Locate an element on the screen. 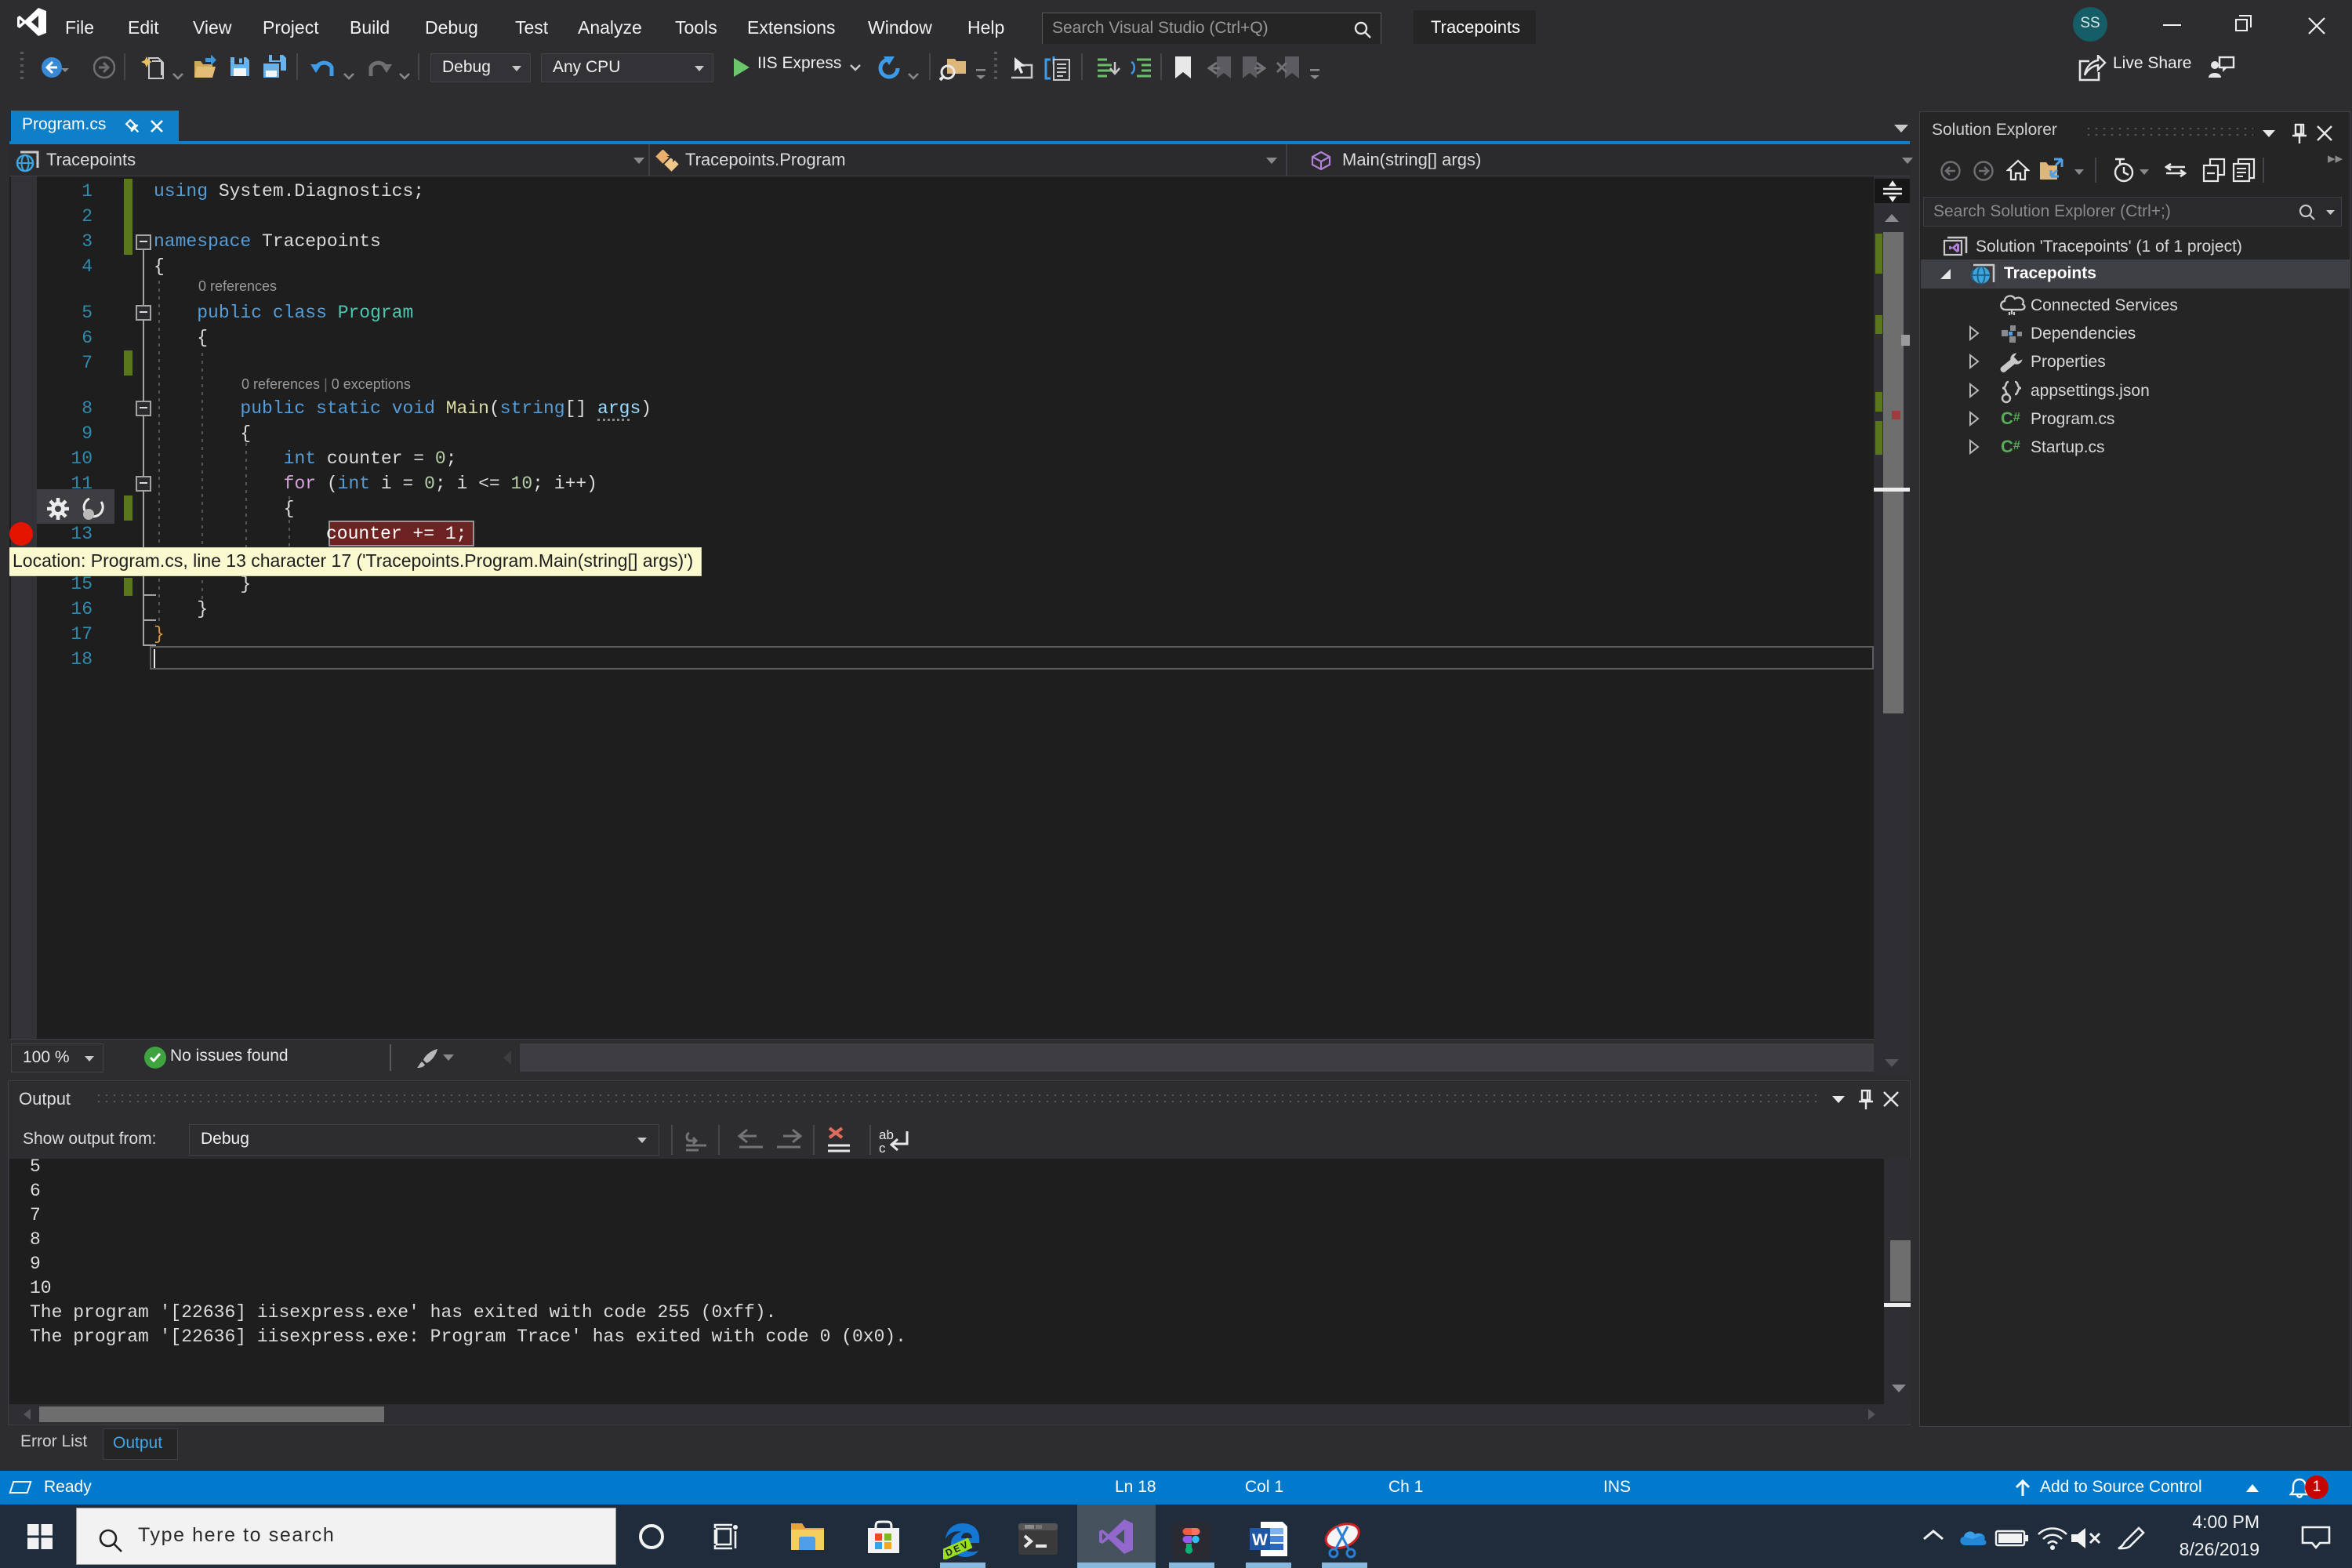 The image size is (2352, 1568). svg-text: W is located at coordinates (1260, 1540).